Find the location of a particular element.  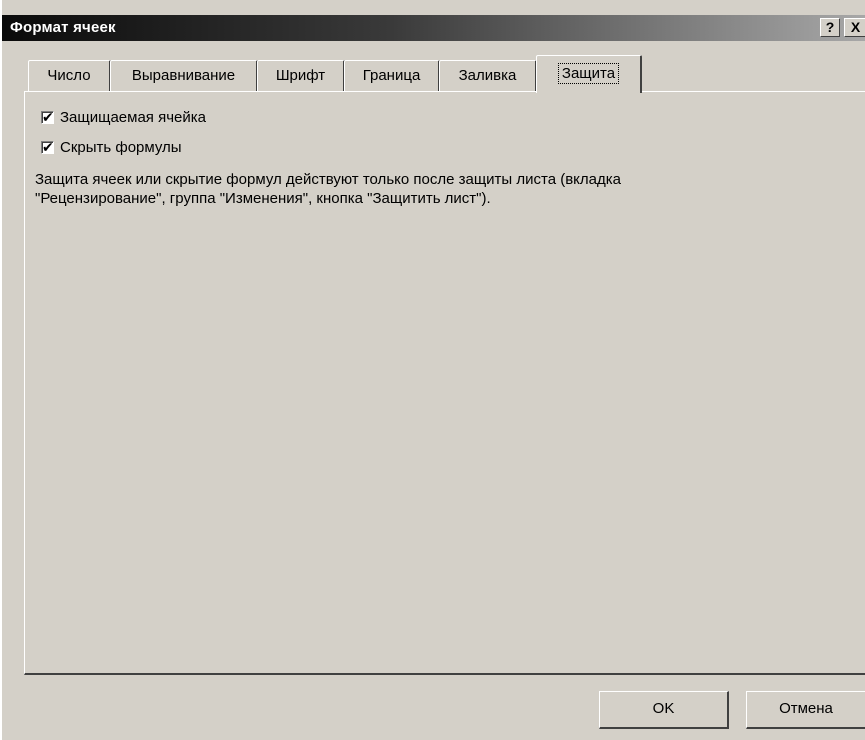

tab-protection: Защита is located at coordinates (589, 74).